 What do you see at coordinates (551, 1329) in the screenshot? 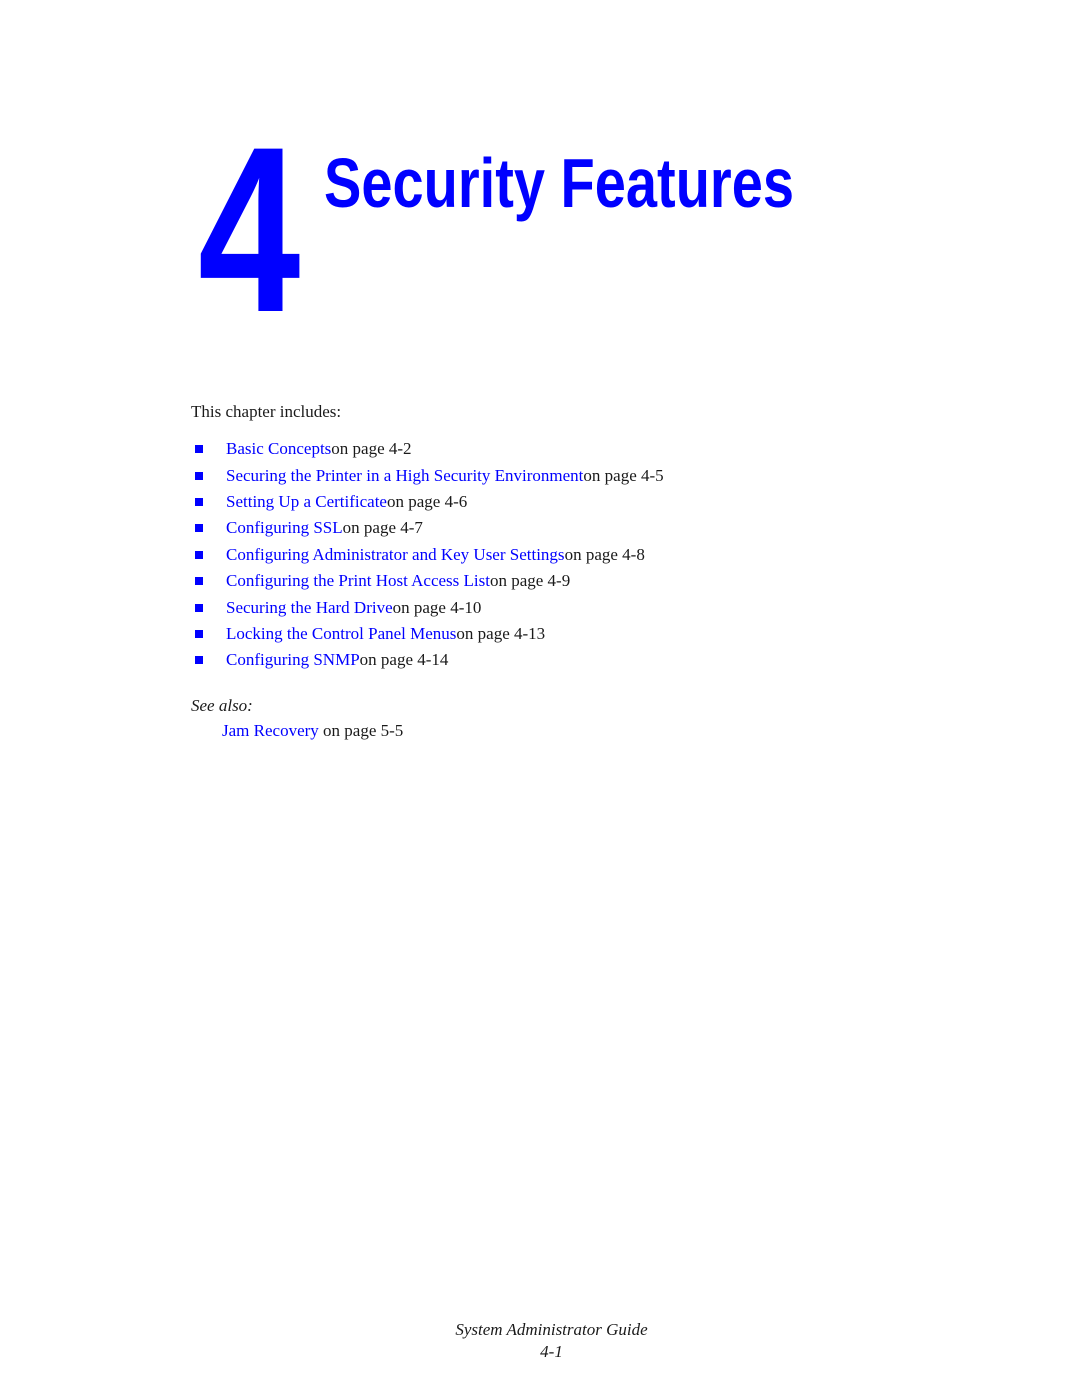
I see `guide-title: System Administrator Guide` at bounding box center [551, 1329].